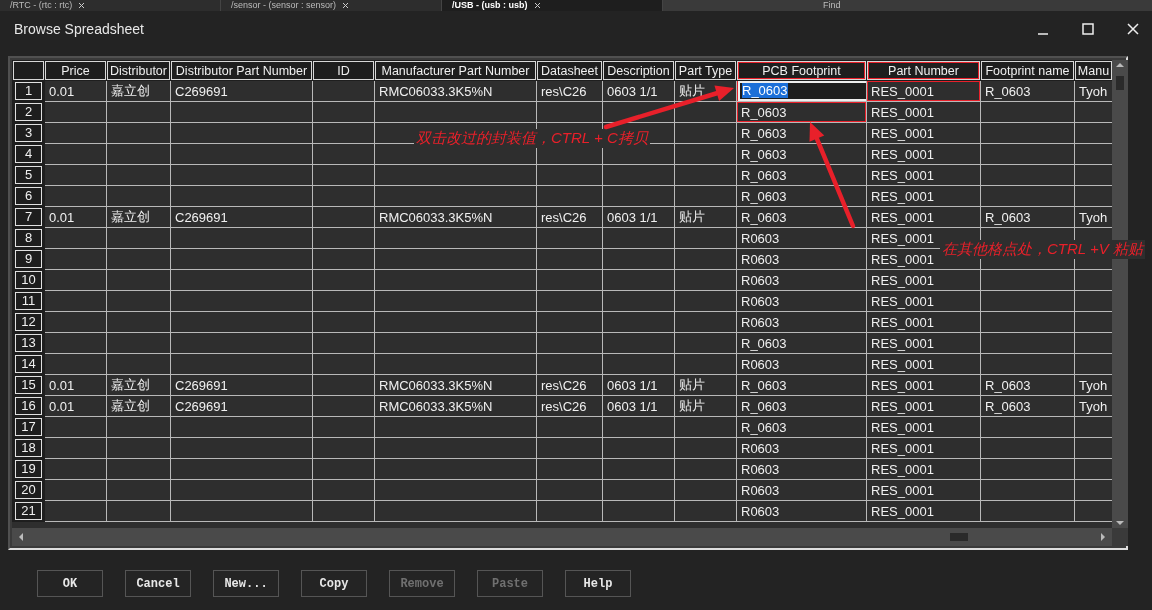 The height and width of the screenshot is (610, 1152). I want to click on row-number: 3, so click(28, 133).